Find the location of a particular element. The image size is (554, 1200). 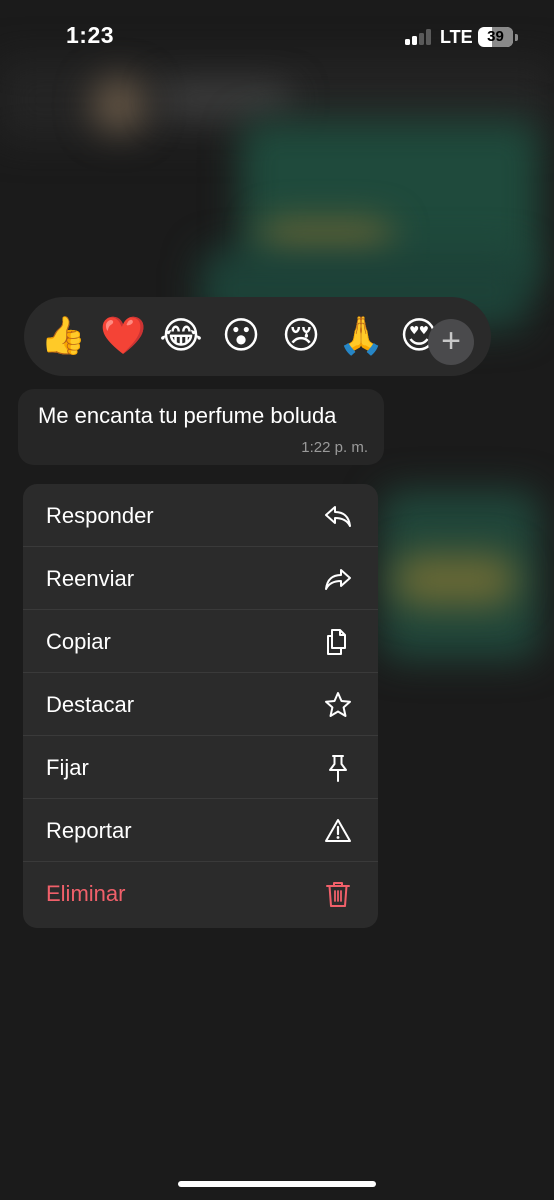

menu-item-label: Reenviar is located at coordinates (90, 578).